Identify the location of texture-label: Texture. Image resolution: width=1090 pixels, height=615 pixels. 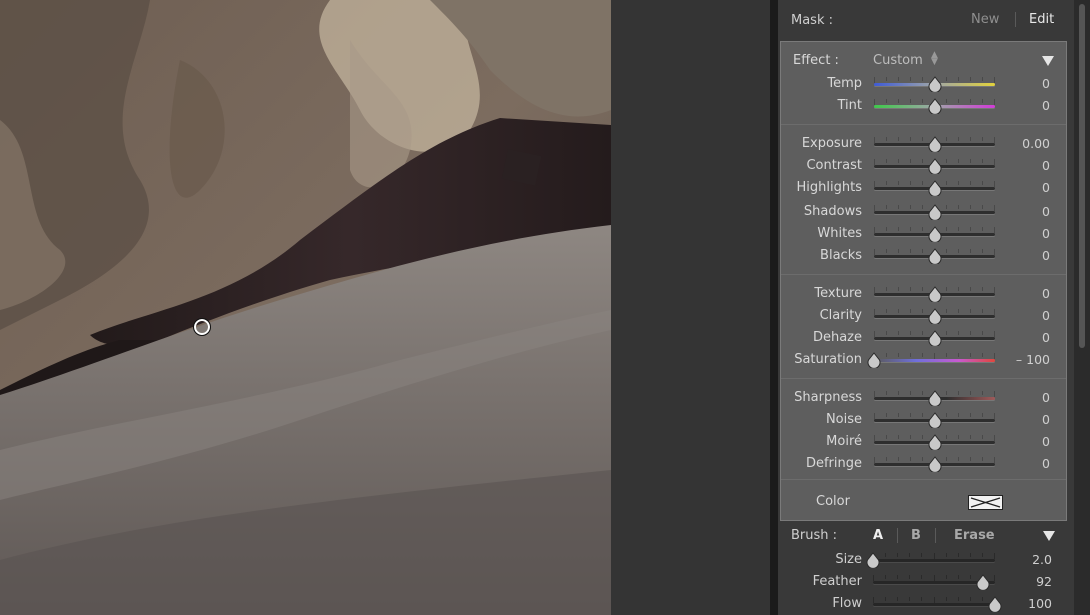
(838, 293).